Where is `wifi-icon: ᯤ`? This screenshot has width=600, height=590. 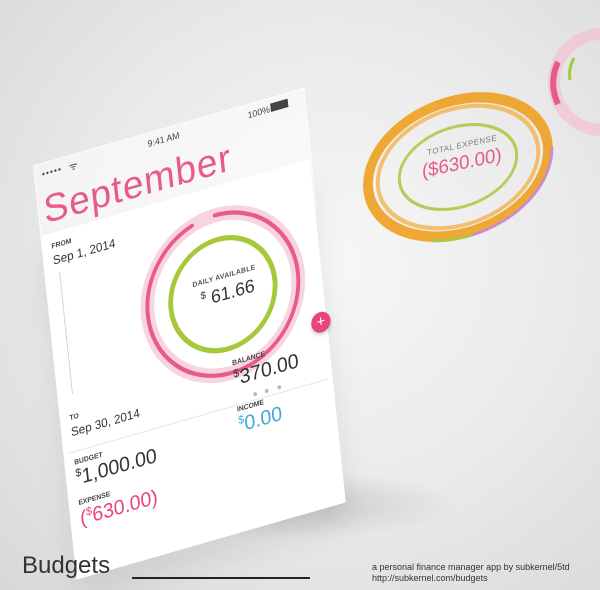
wifi-icon: ᯤ is located at coordinates (73, 167).